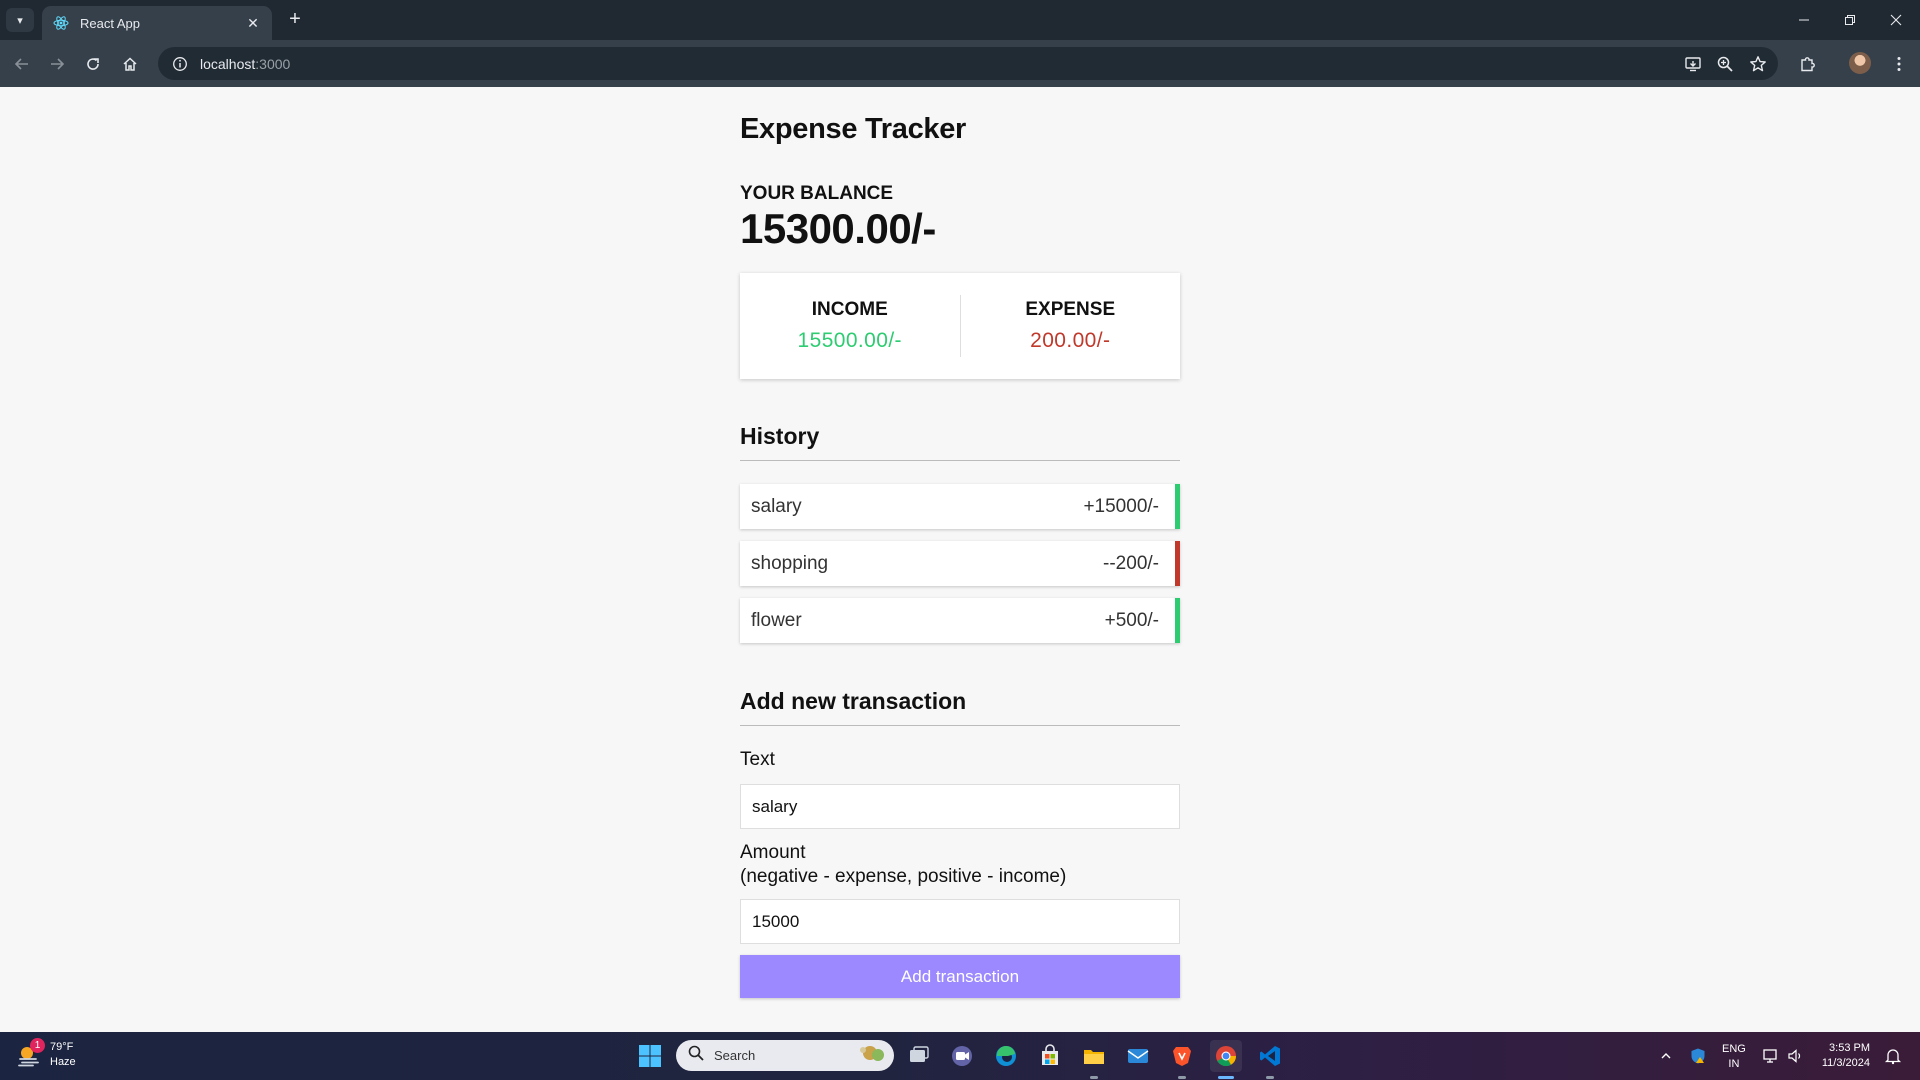  What do you see at coordinates (849, 340) in the screenshot?
I see `income-value: 15500.00/-` at bounding box center [849, 340].